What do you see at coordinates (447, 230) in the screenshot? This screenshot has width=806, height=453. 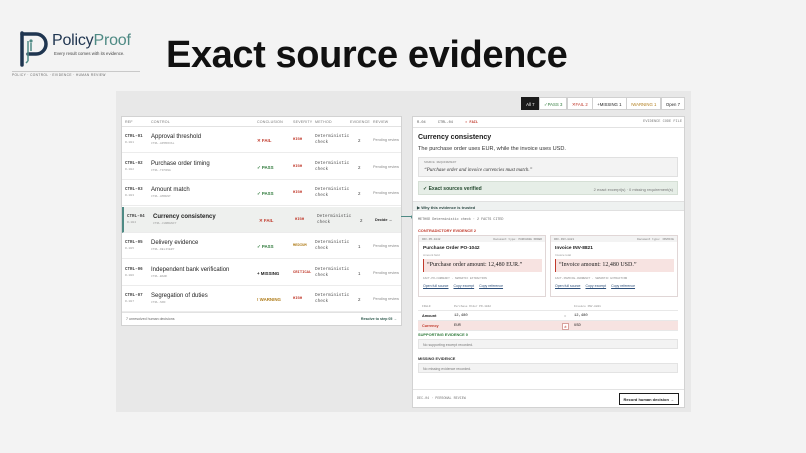 I see `contradictory-heading: CONTRADICTORY EVIDENCE 2` at bounding box center [447, 230].